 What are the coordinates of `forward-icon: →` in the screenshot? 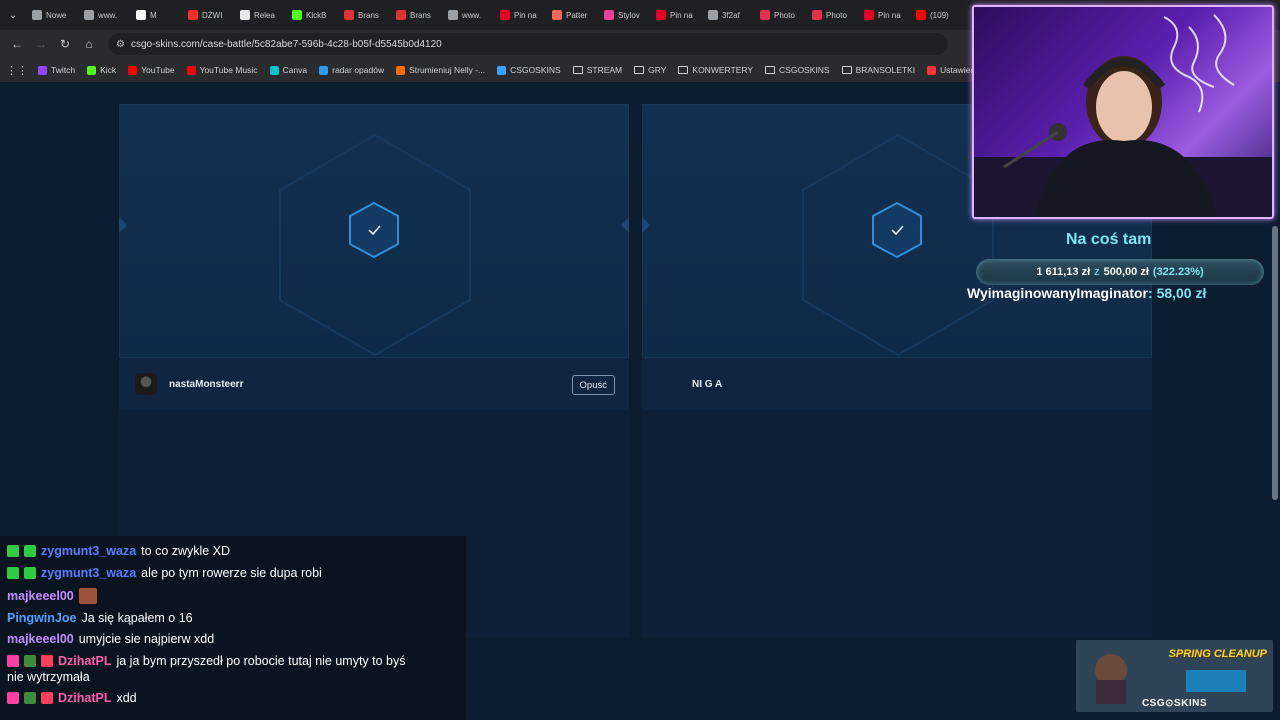 It's located at (41, 44).